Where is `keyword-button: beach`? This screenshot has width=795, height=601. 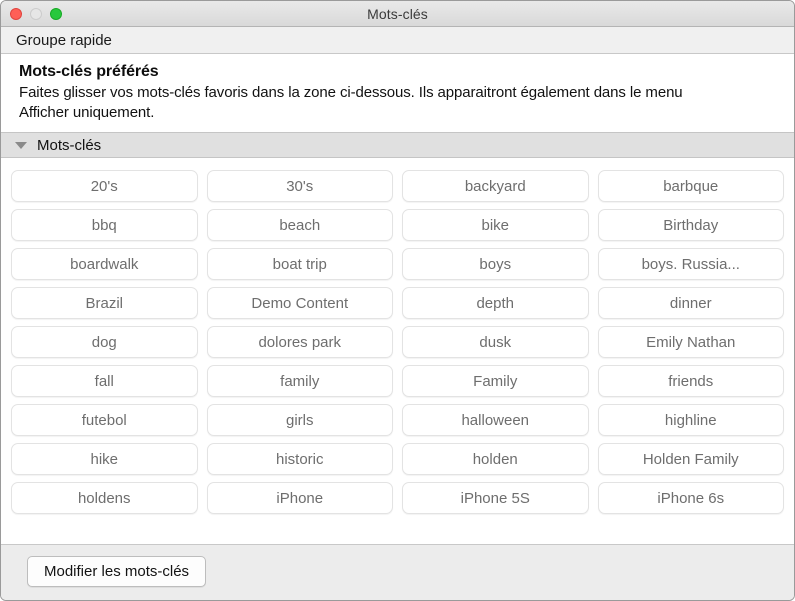 keyword-button: beach is located at coordinates (299, 225).